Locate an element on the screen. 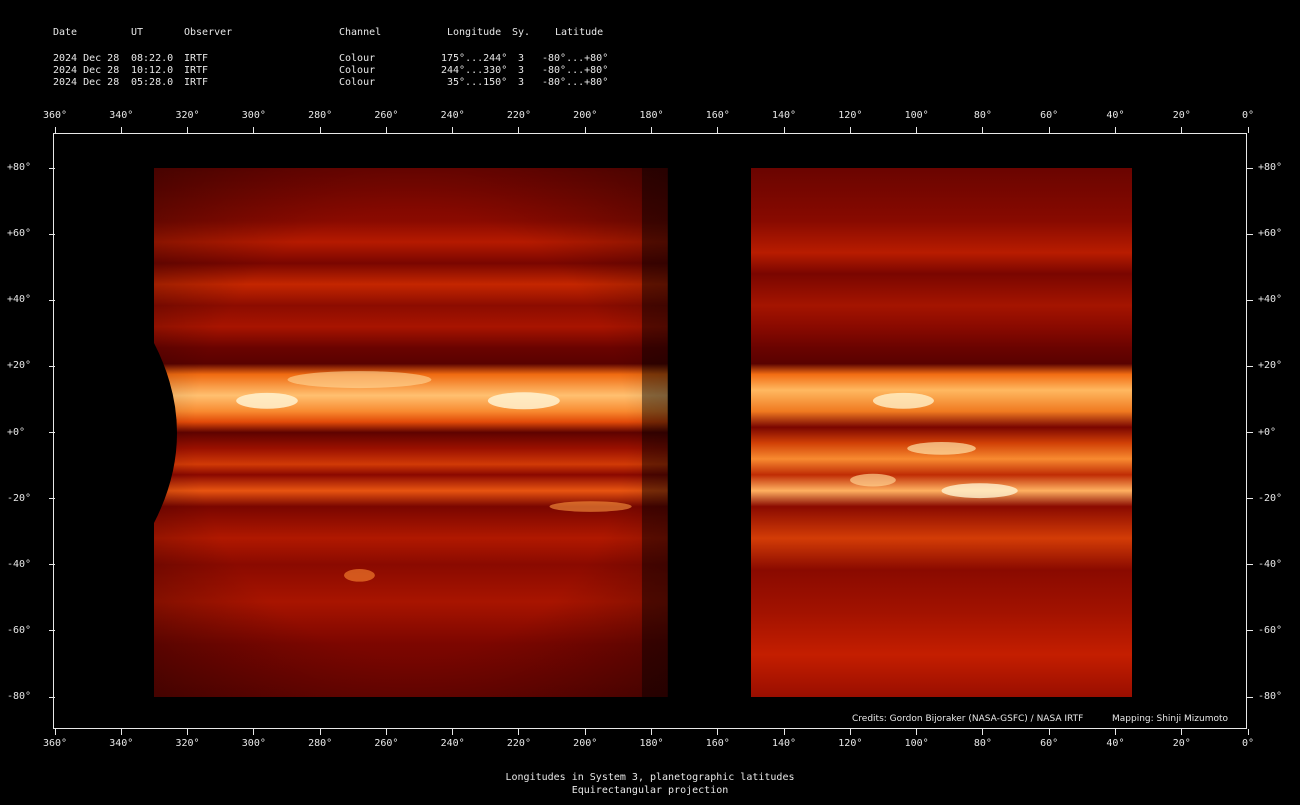  lon-label-top: 300° is located at coordinates (253, 115).